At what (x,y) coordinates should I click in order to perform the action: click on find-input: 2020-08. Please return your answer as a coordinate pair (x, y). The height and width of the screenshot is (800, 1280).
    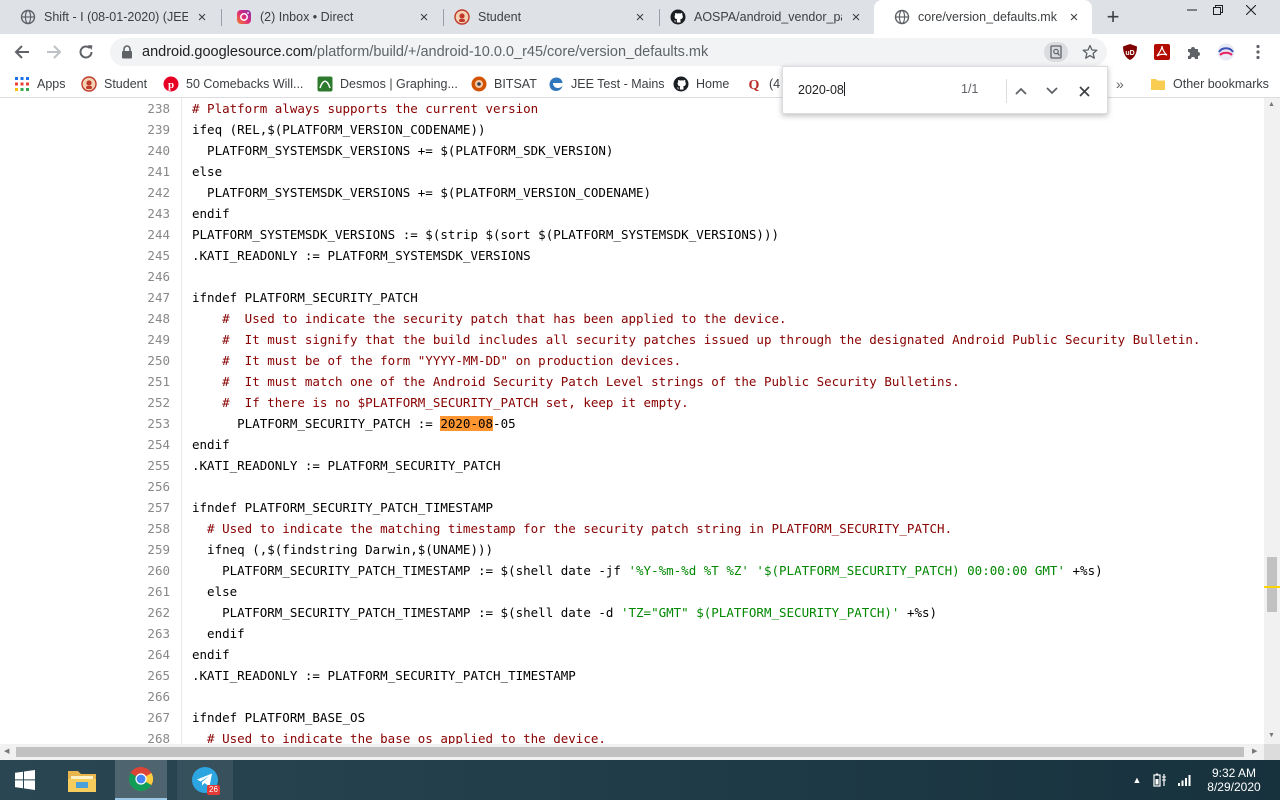
    Looking at the image, I should click on (821, 89).